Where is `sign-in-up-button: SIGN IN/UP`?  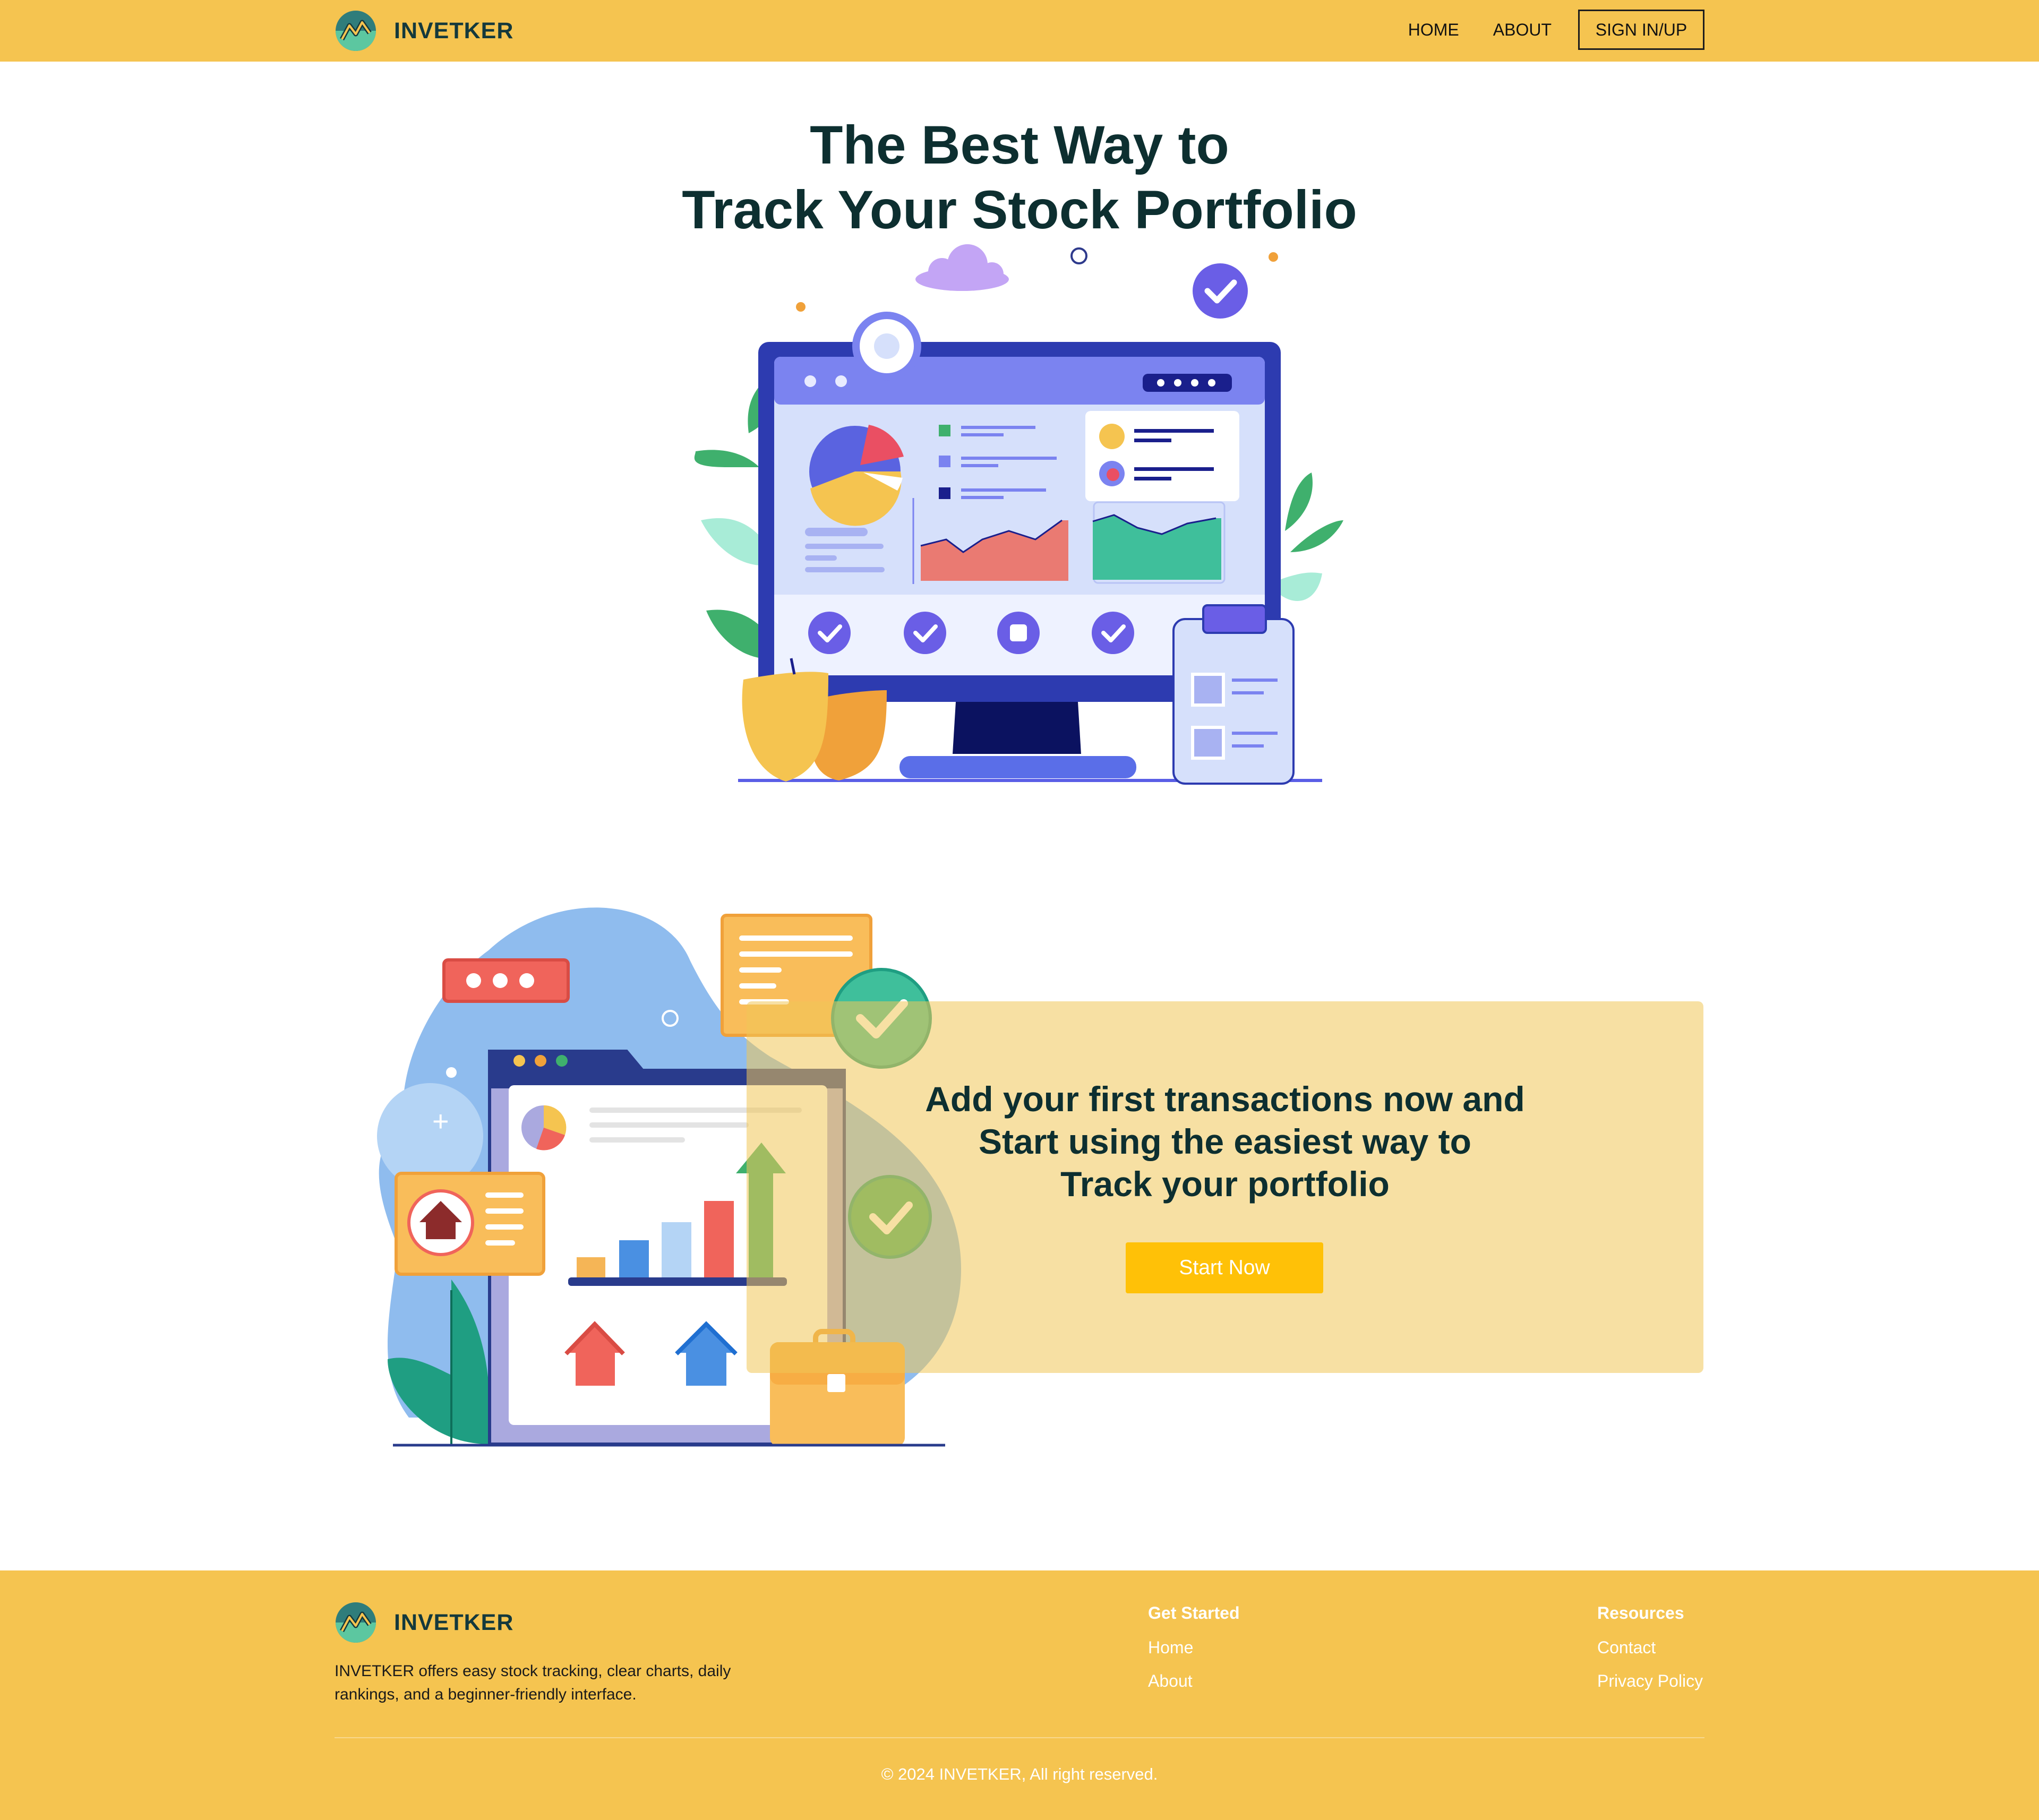
sign-in-up-button: SIGN IN/UP is located at coordinates (1641, 30).